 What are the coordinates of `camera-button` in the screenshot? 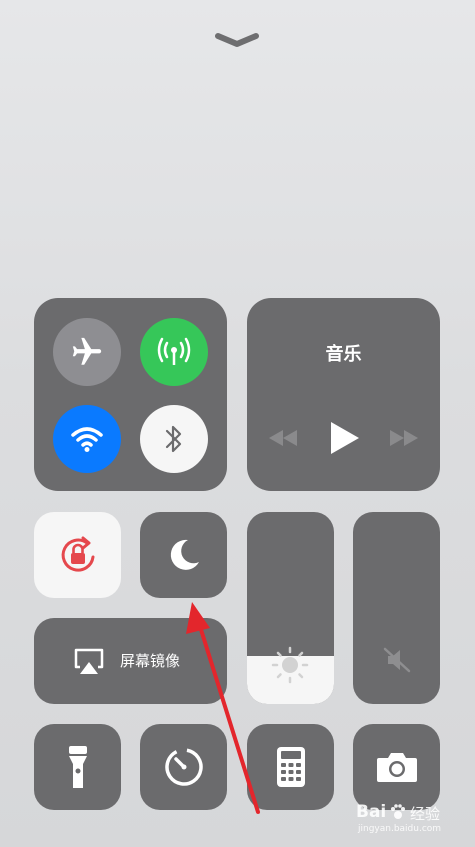 It's located at (396, 767).